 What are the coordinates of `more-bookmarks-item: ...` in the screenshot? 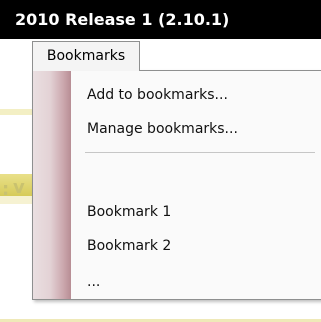 It's located at (93, 282).